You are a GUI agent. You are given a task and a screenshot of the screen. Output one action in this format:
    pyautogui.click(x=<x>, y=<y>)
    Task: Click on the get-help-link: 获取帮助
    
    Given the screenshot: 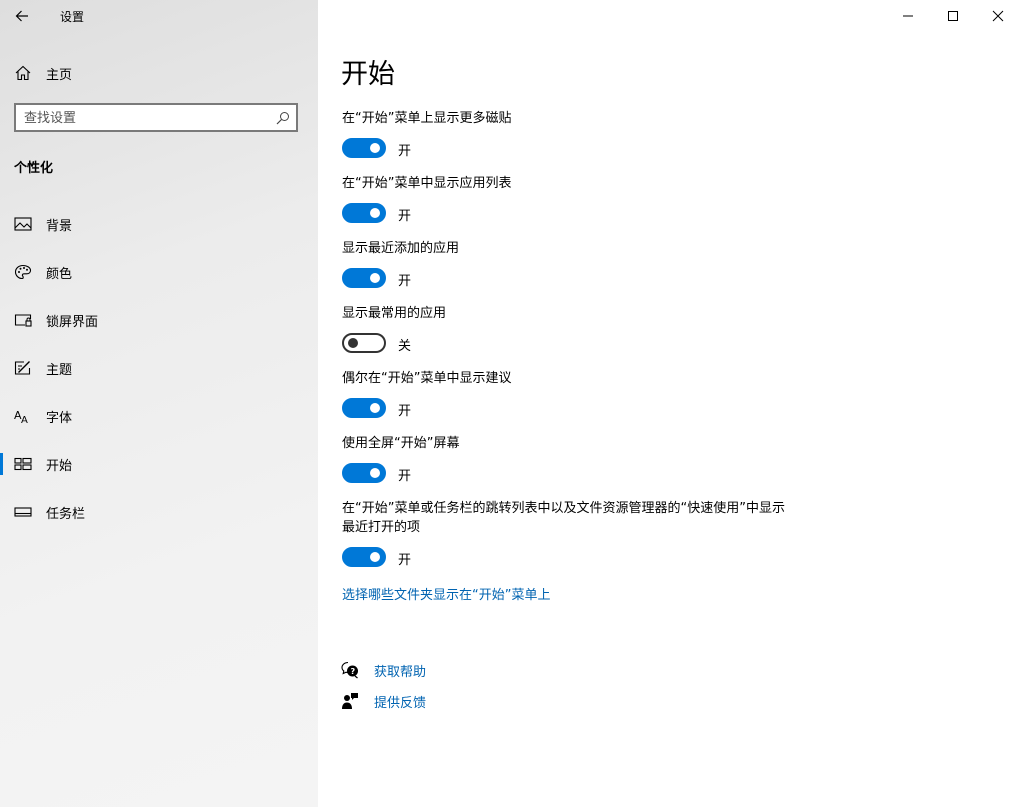 What is the action you would take?
    pyautogui.click(x=400, y=670)
    